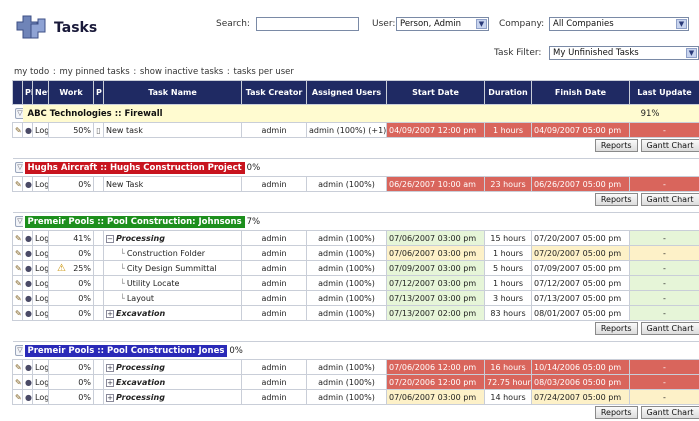  I want to click on task-name: Construction Folder, so click(166, 253).